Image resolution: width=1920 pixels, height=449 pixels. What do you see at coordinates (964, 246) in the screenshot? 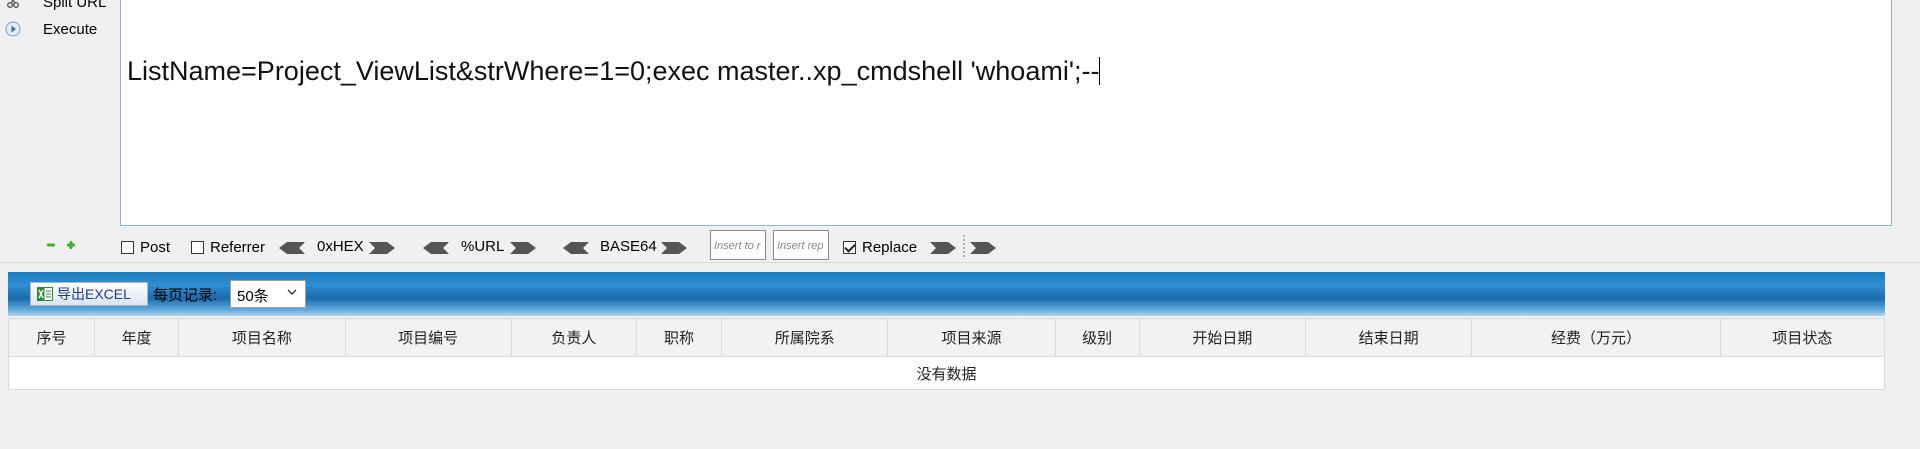
I see `toolbar-divider` at bounding box center [964, 246].